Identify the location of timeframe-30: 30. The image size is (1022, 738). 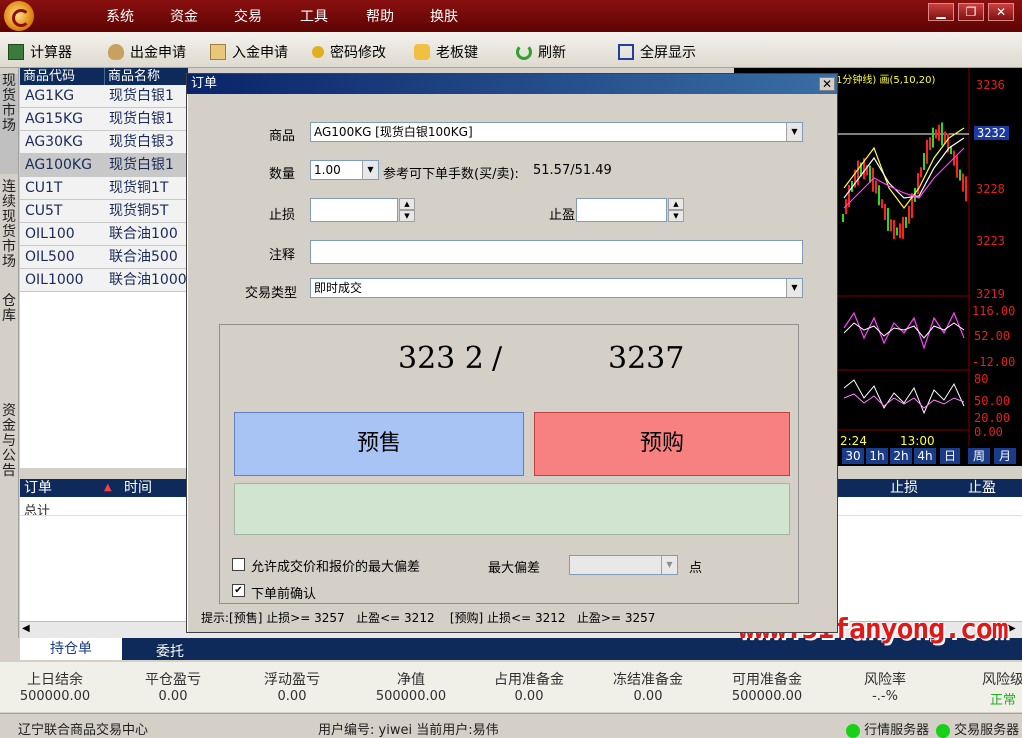
(853, 456).